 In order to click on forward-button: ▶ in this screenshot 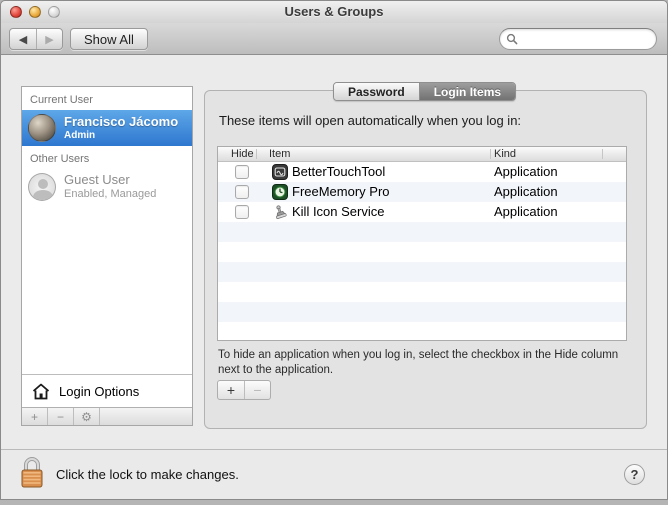, I will do `click(49, 39)`.